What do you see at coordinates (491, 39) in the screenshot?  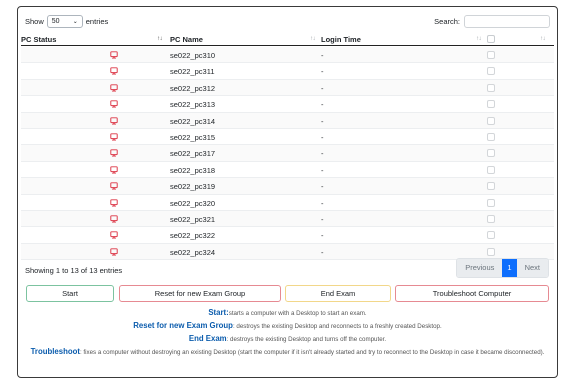 I see `select-all-checkbox` at bounding box center [491, 39].